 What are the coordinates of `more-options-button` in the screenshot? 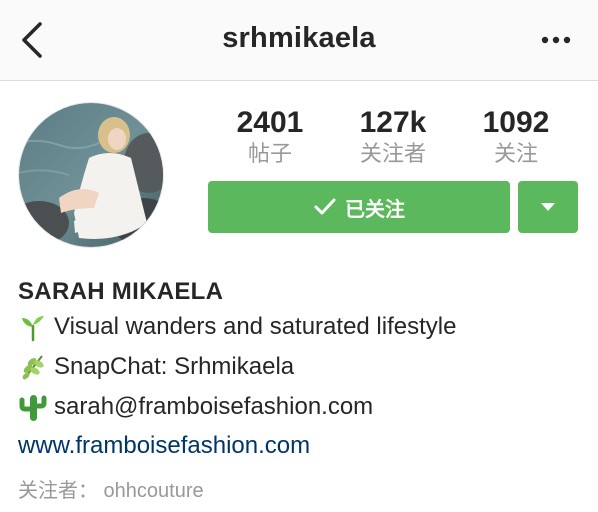 It's located at (556, 40).